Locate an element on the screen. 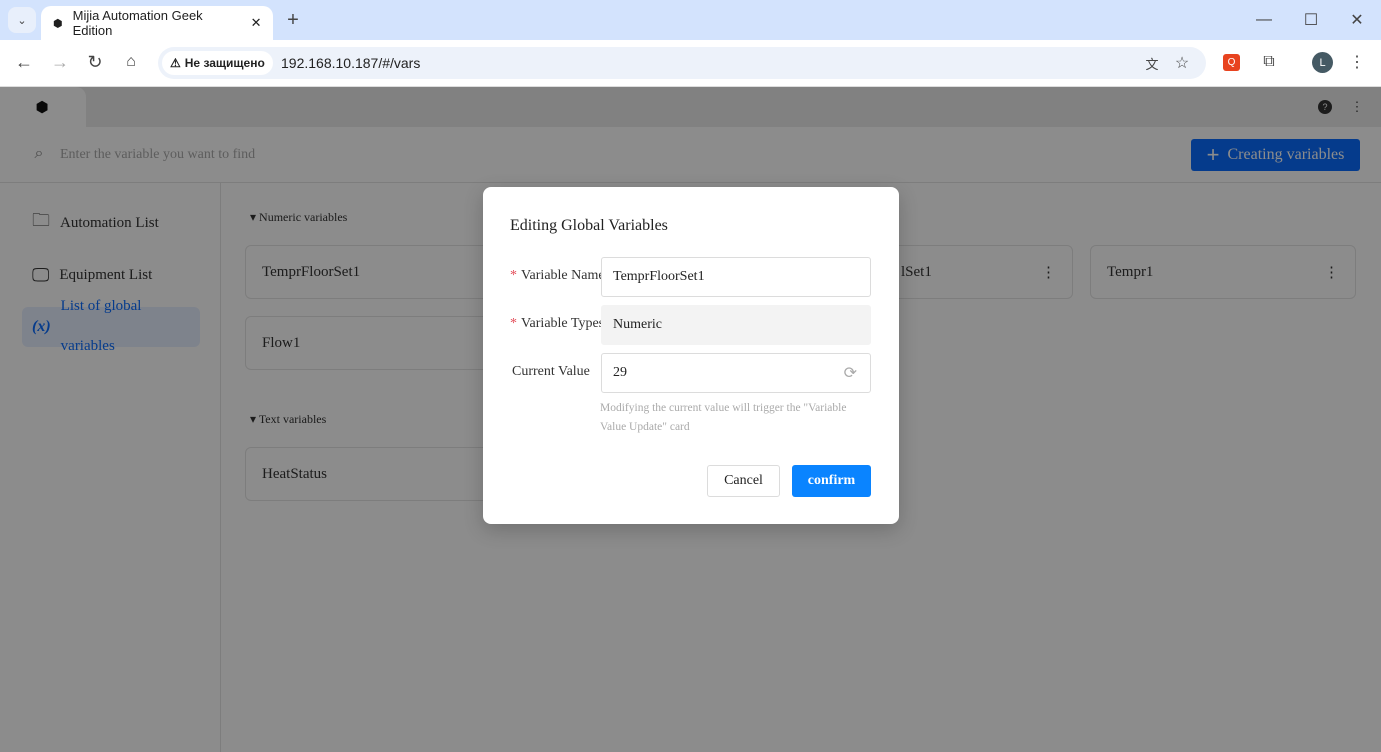 Image resolution: width=1381 pixels, height=752 pixels. tab-title: Mijia Automation Geek Edition is located at coordinates (137, 23).